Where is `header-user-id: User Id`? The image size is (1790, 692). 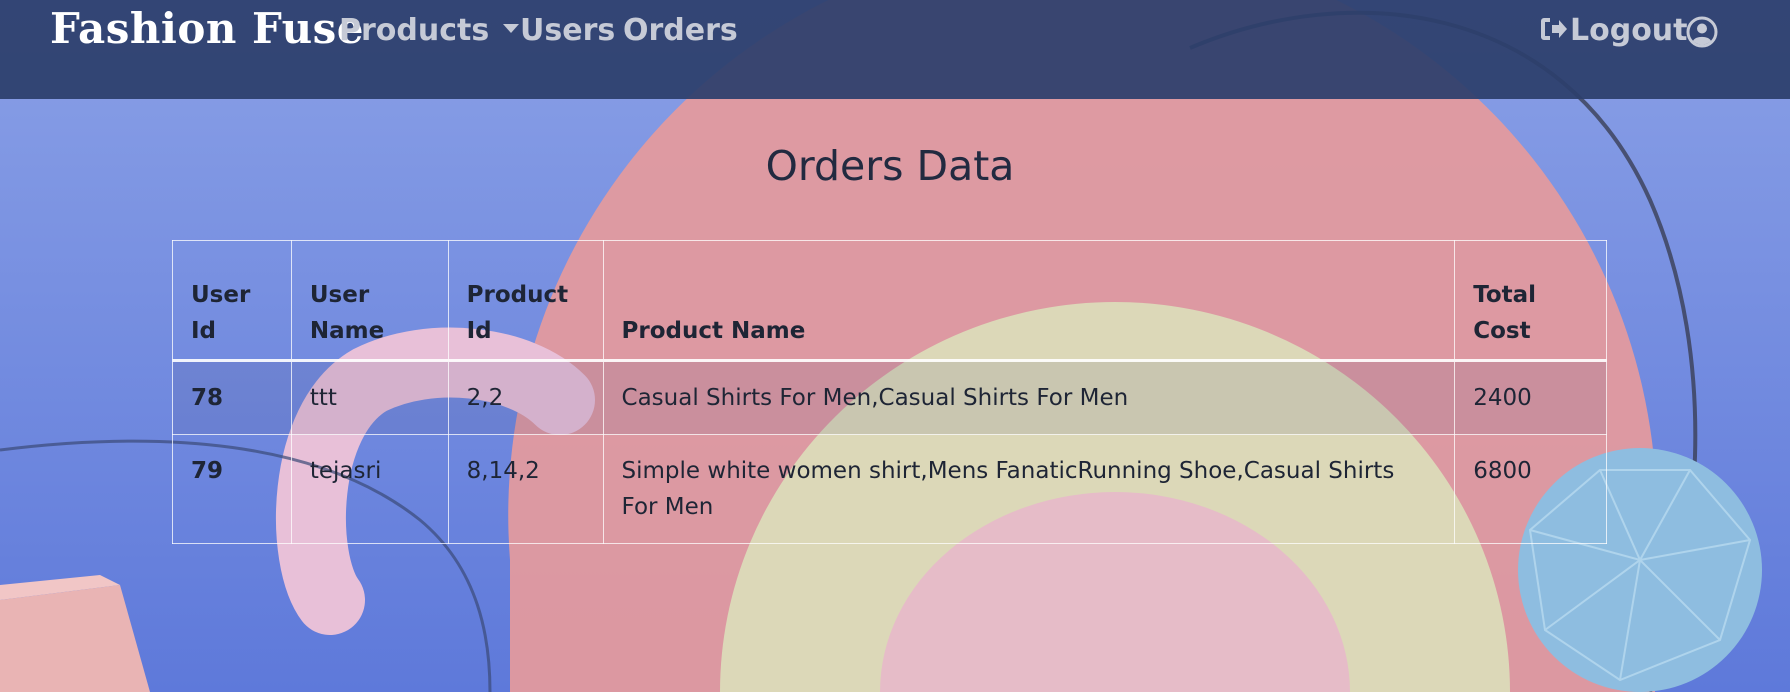 header-user-id: User Id is located at coordinates (232, 301).